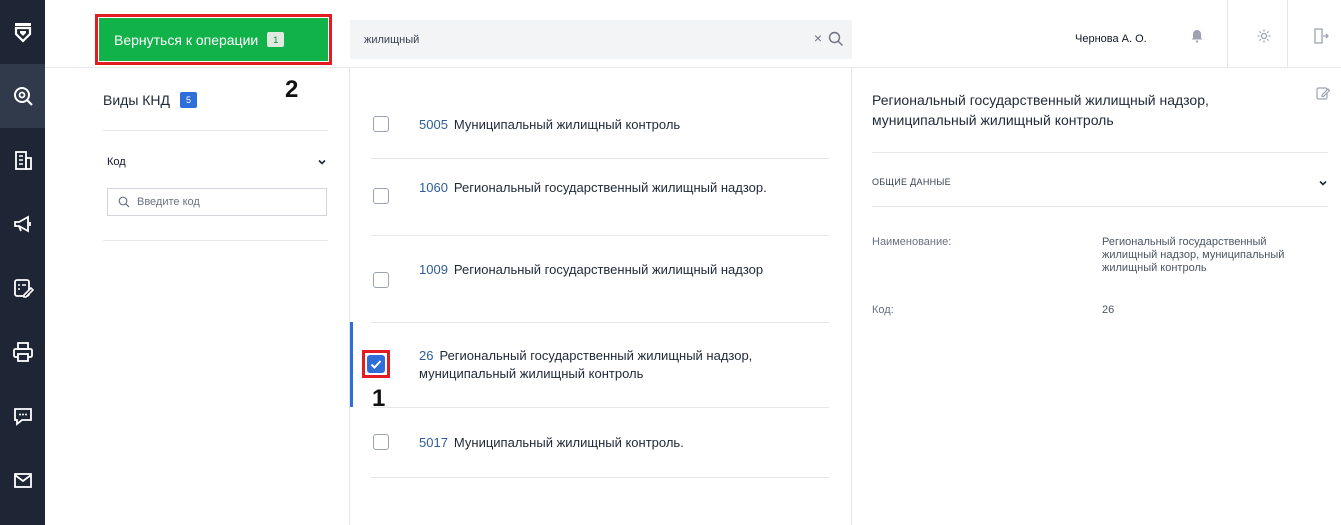 Image resolution: width=1341 pixels, height=525 pixels. What do you see at coordinates (1323, 93) in the screenshot?
I see `edit-icon` at bounding box center [1323, 93].